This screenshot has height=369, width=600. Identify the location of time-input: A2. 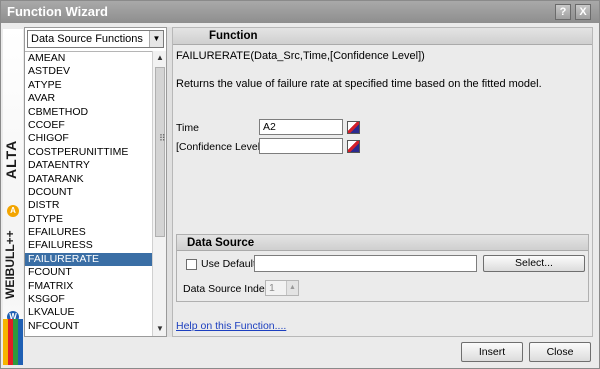
(301, 127).